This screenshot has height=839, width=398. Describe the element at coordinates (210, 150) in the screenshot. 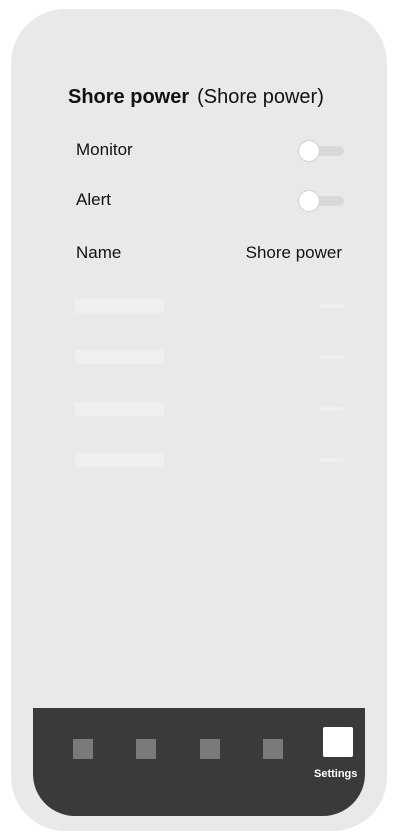

I see `monitor-setting-row: Monitor` at that location.